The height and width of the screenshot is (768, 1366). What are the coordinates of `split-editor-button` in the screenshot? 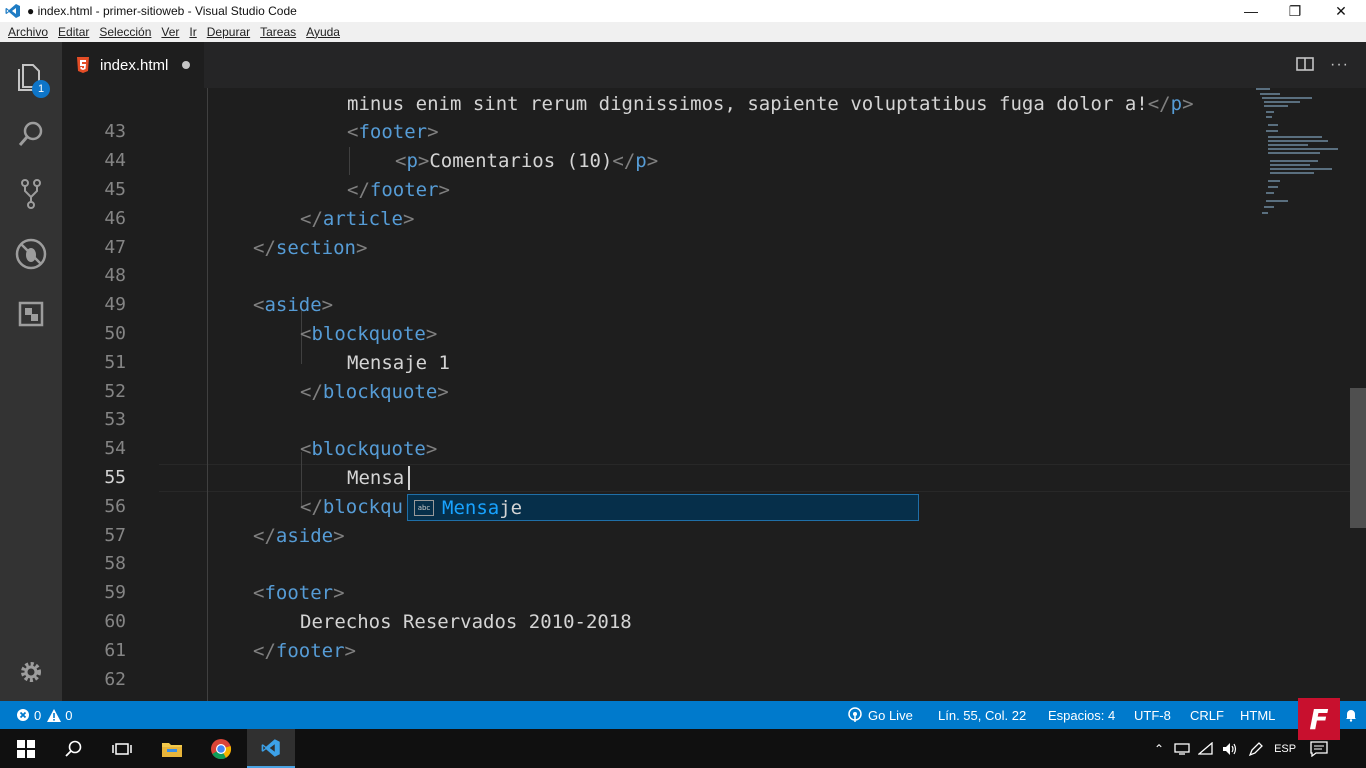 It's located at (1305, 66).